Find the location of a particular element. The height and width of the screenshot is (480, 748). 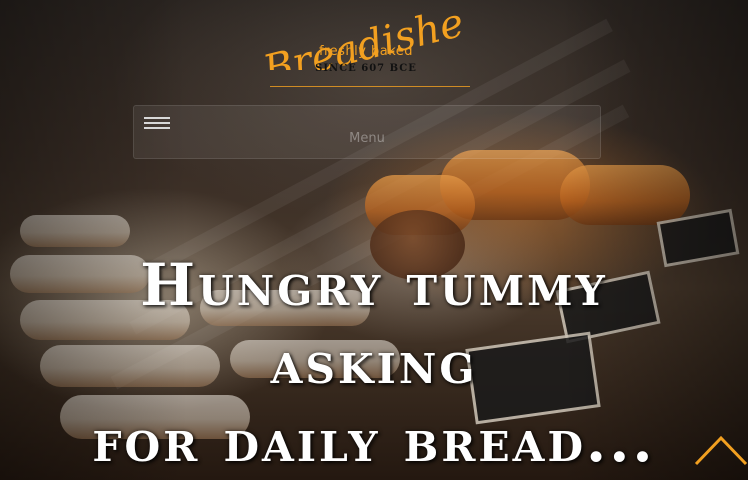

headline-line-1: Hungry tummy is located at coordinates (374, 285).